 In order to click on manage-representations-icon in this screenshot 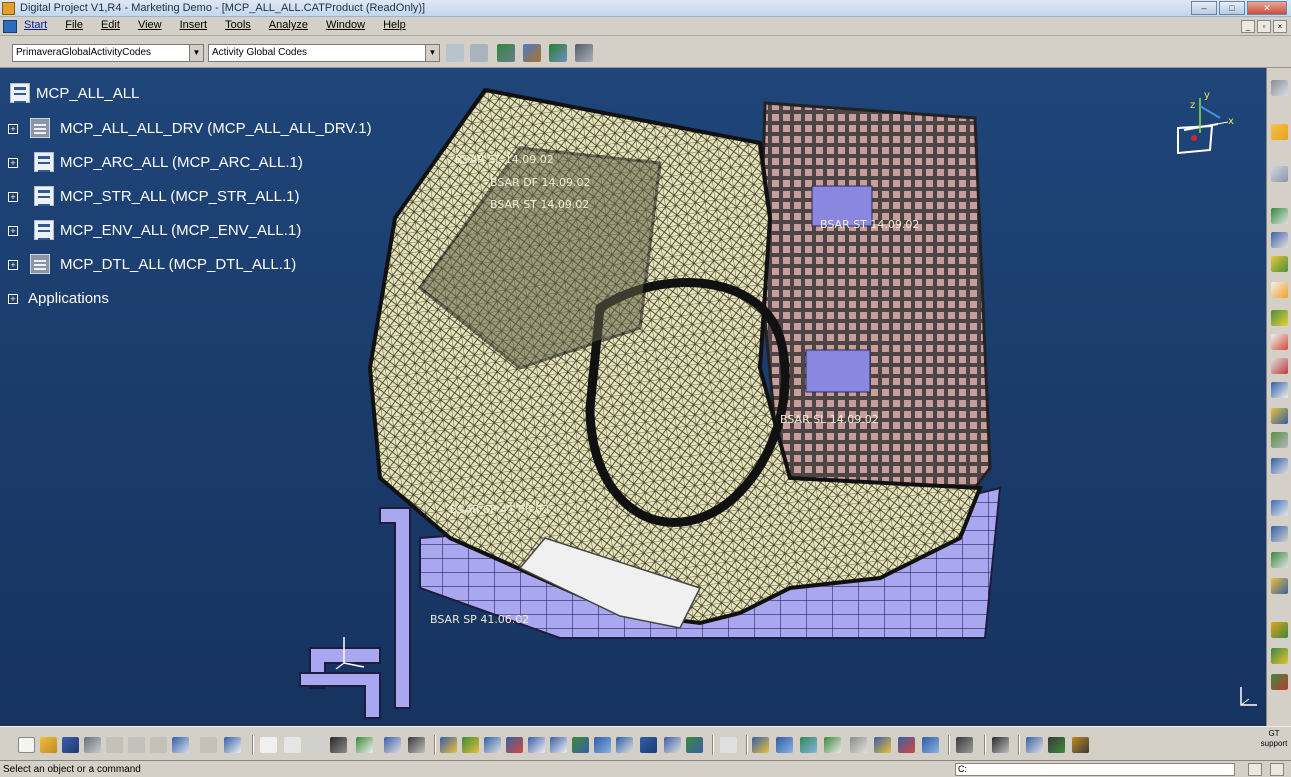, I will do `click(1279, 440)`.